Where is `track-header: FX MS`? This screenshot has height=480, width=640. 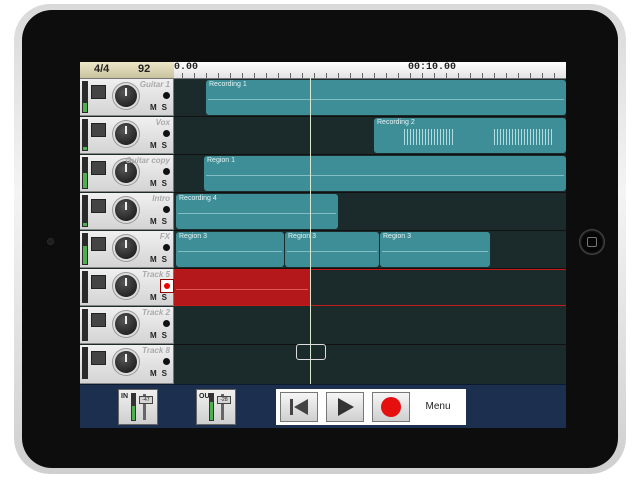
track-header: FX MS is located at coordinates (127, 249).